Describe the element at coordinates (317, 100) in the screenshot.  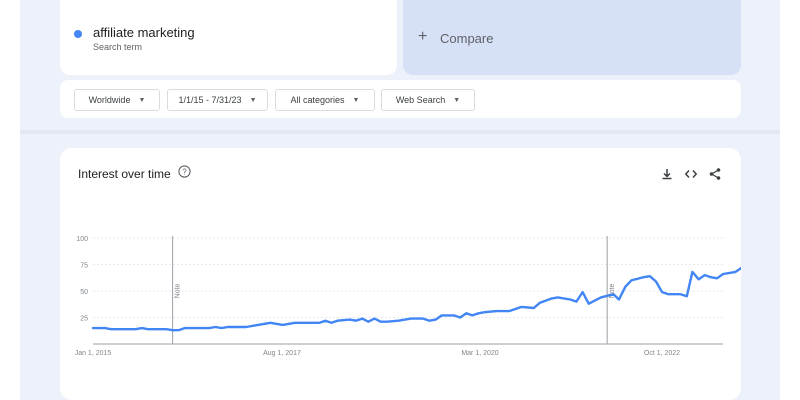
I see `filter-category-label: All categories` at that location.